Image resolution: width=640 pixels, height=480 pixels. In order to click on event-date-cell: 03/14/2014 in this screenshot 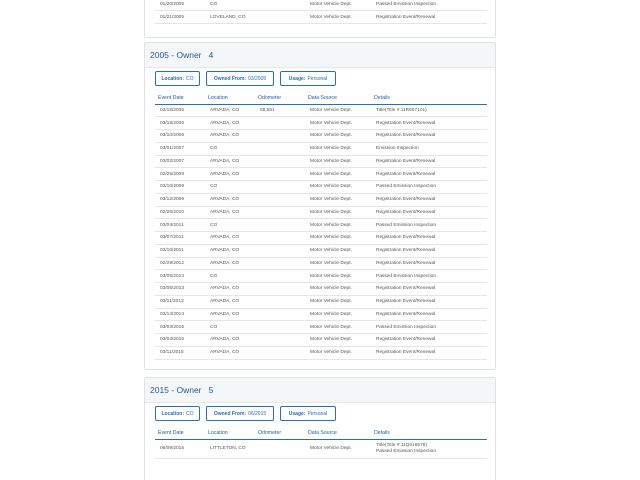, I will do `click(180, 315)`.